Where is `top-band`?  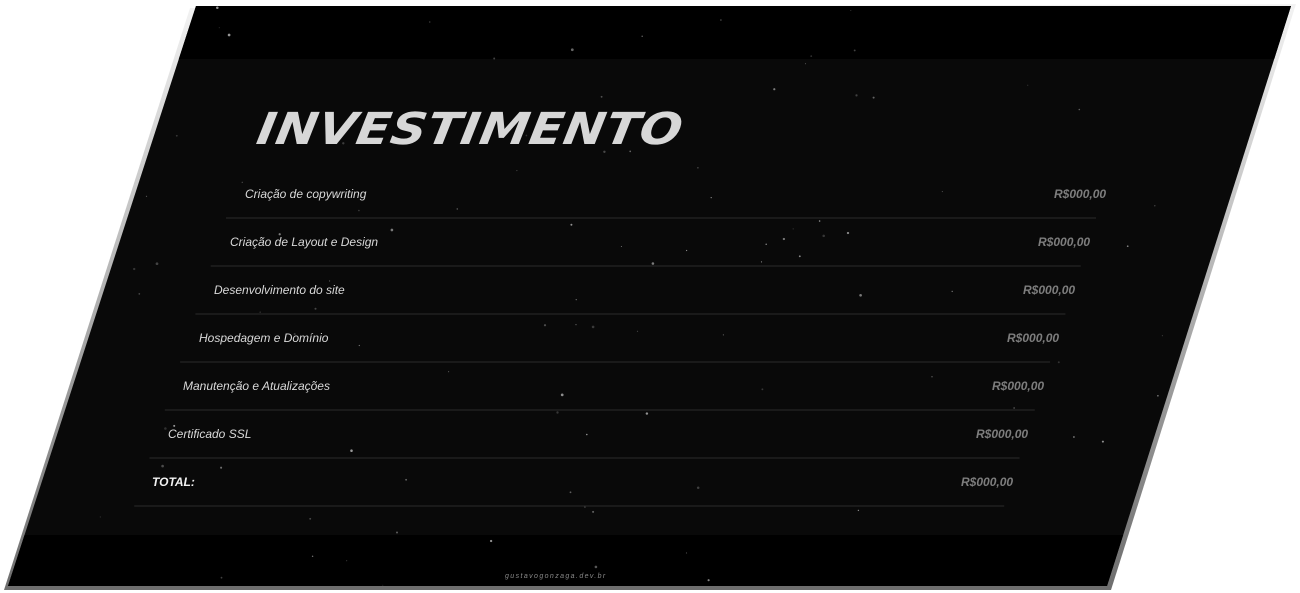 top-band is located at coordinates (649, 32).